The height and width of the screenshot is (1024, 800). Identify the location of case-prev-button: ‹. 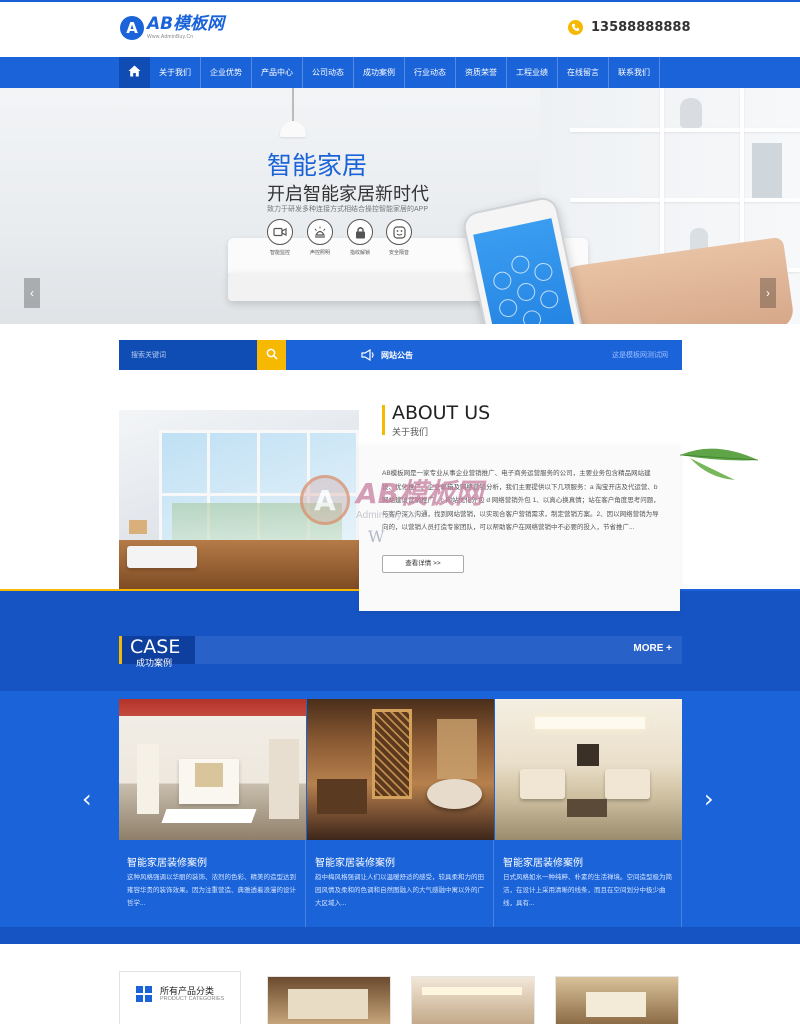
(87, 799).